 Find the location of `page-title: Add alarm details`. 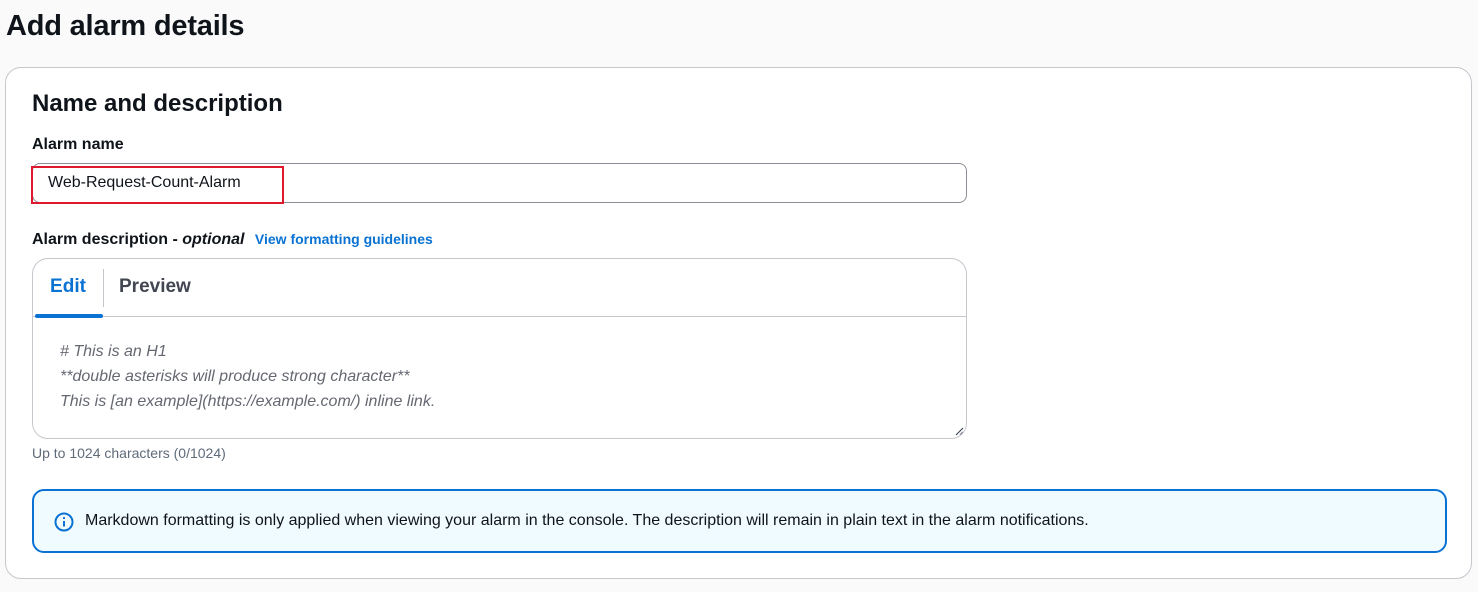

page-title: Add alarm details is located at coordinates (125, 26).